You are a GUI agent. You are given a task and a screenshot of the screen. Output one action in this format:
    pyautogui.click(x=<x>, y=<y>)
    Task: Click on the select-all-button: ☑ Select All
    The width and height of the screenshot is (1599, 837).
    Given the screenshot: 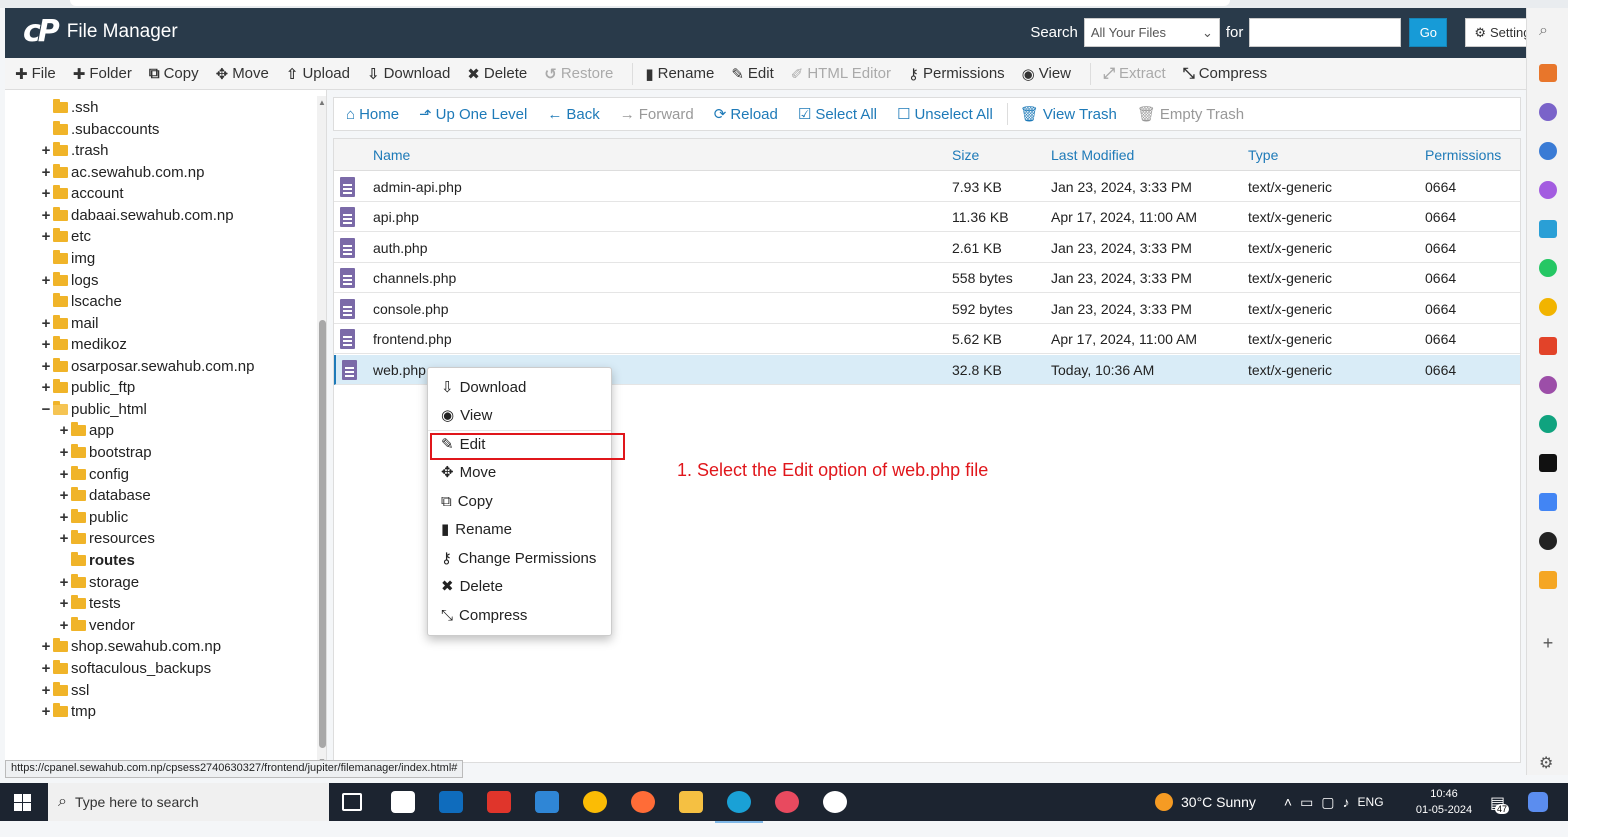 What is the action you would take?
    pyautogui.click(x=837, y=114)
    